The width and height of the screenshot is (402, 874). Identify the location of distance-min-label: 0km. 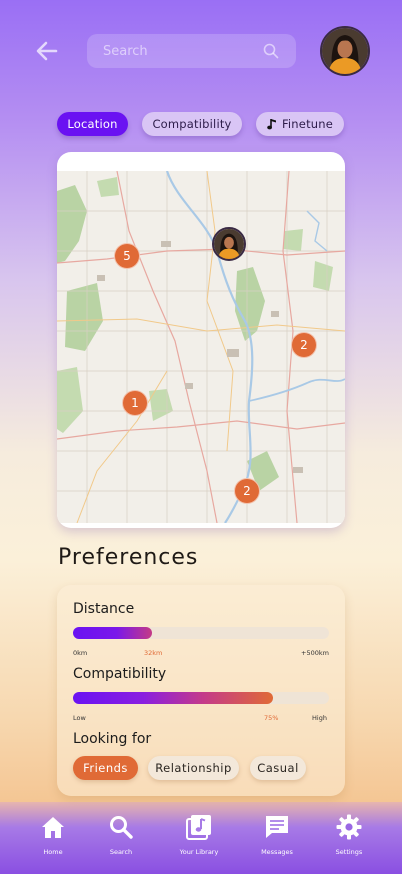
(80, 653).